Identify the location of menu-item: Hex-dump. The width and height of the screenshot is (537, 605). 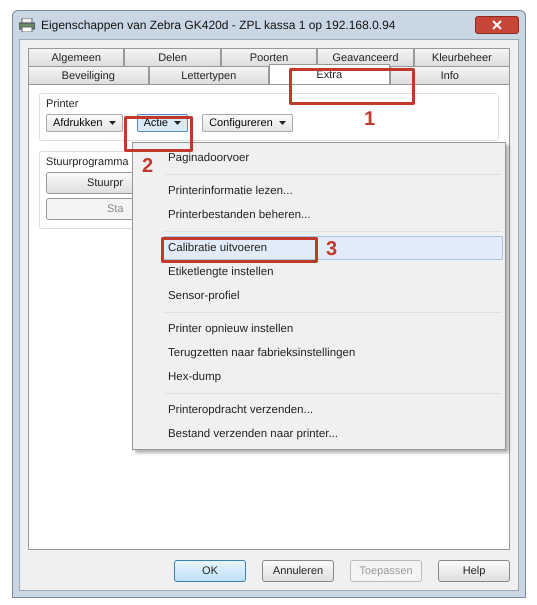
(333, 377).